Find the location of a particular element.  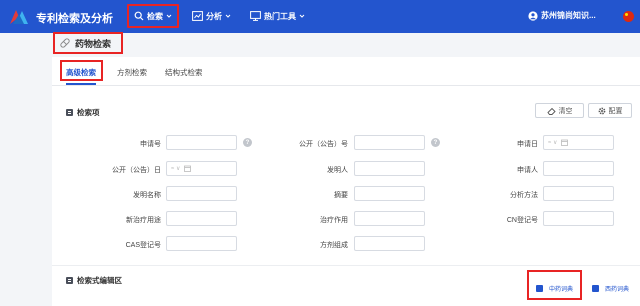

nav-analysis: 分析 is located at coordinates (211, 16).